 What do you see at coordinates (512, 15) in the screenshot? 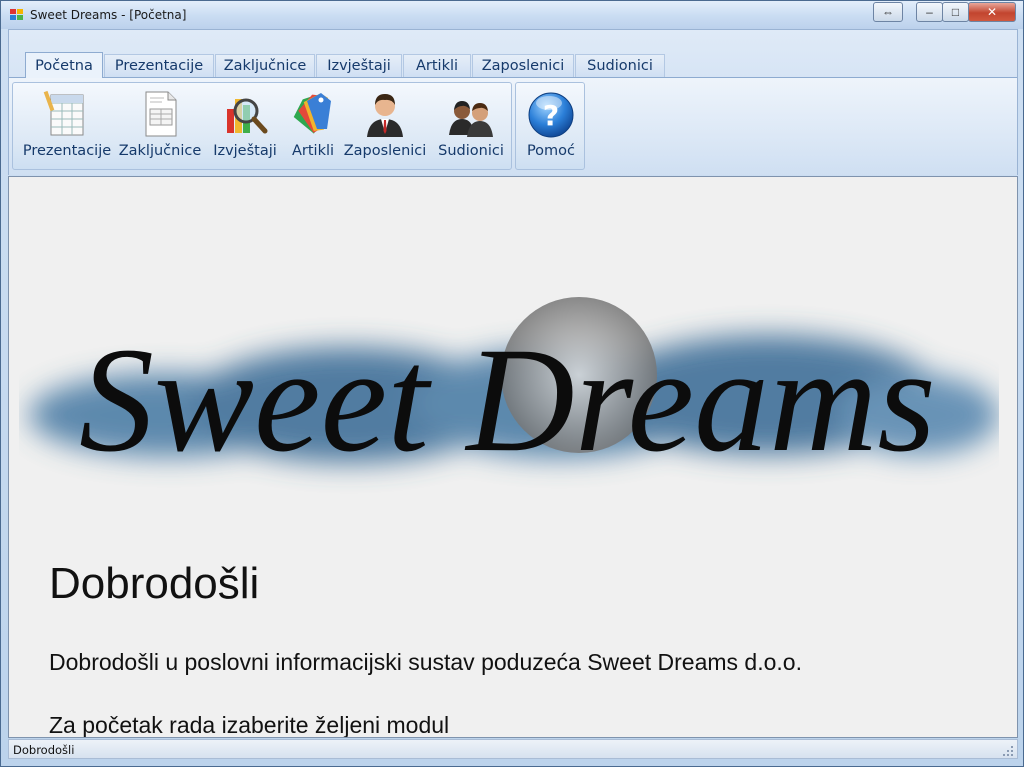
I see `title-bar: Sweet Dreams - [Početna] ⇔ – □ ✕` at bounding box center [512, 15].